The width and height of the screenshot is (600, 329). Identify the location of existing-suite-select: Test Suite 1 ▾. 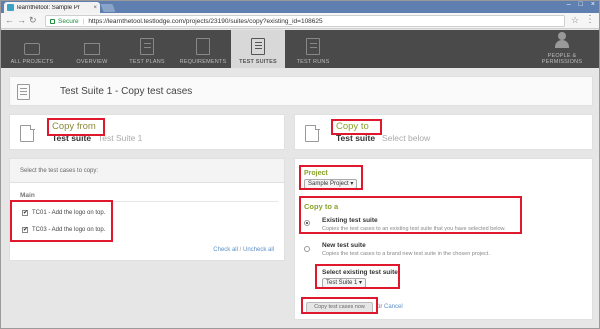
(344, 283).